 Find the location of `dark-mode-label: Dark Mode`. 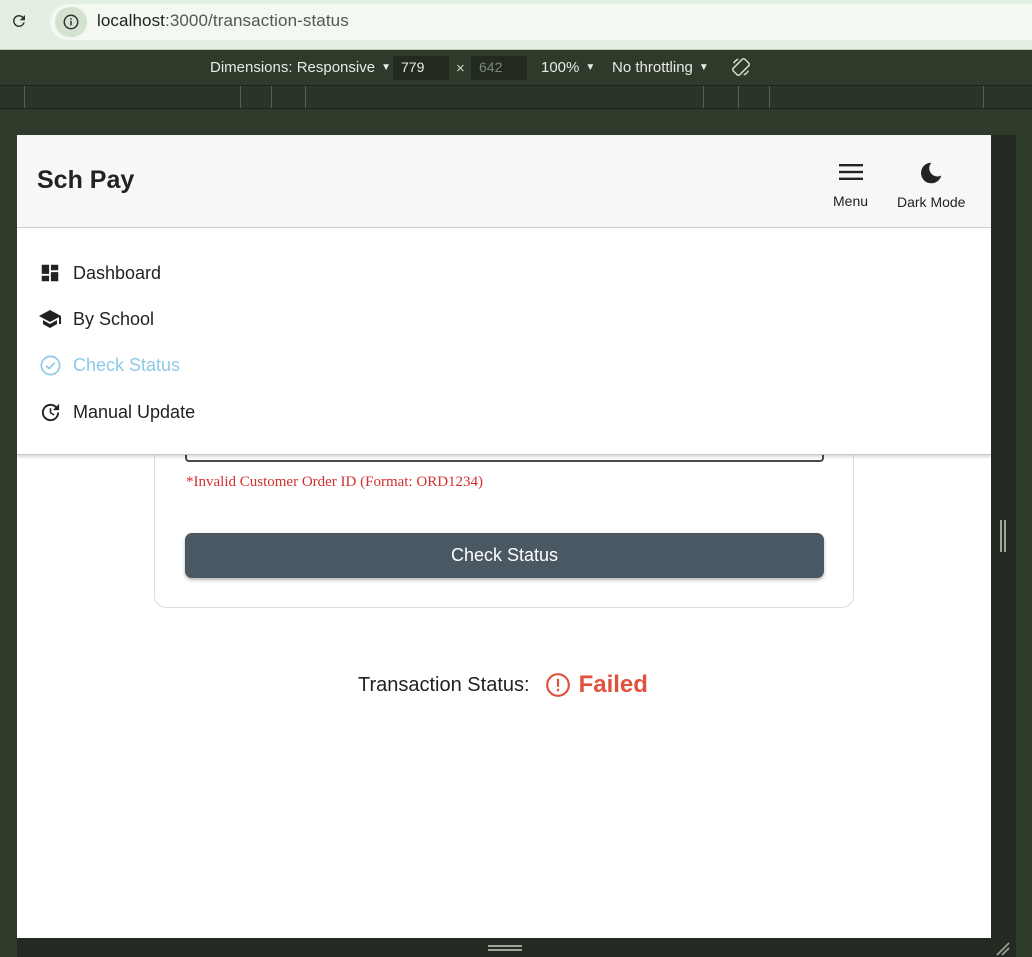

dark-mode-label: Dark Mode is located at coordinates (931, 202).